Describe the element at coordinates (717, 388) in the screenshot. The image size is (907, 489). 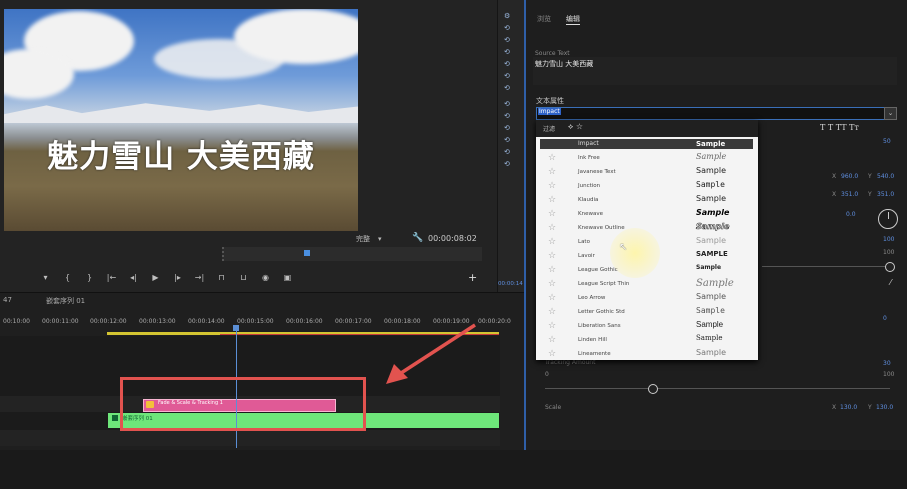
I see `tracking-slider-track` at that location.